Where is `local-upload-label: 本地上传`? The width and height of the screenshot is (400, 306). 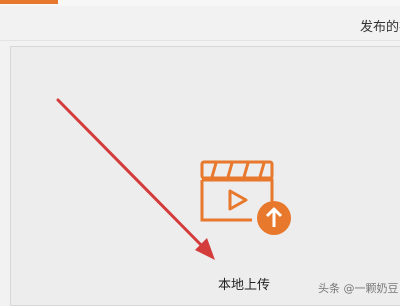
local-upload-label: 本地上传 is located at coordinates (244, 283).